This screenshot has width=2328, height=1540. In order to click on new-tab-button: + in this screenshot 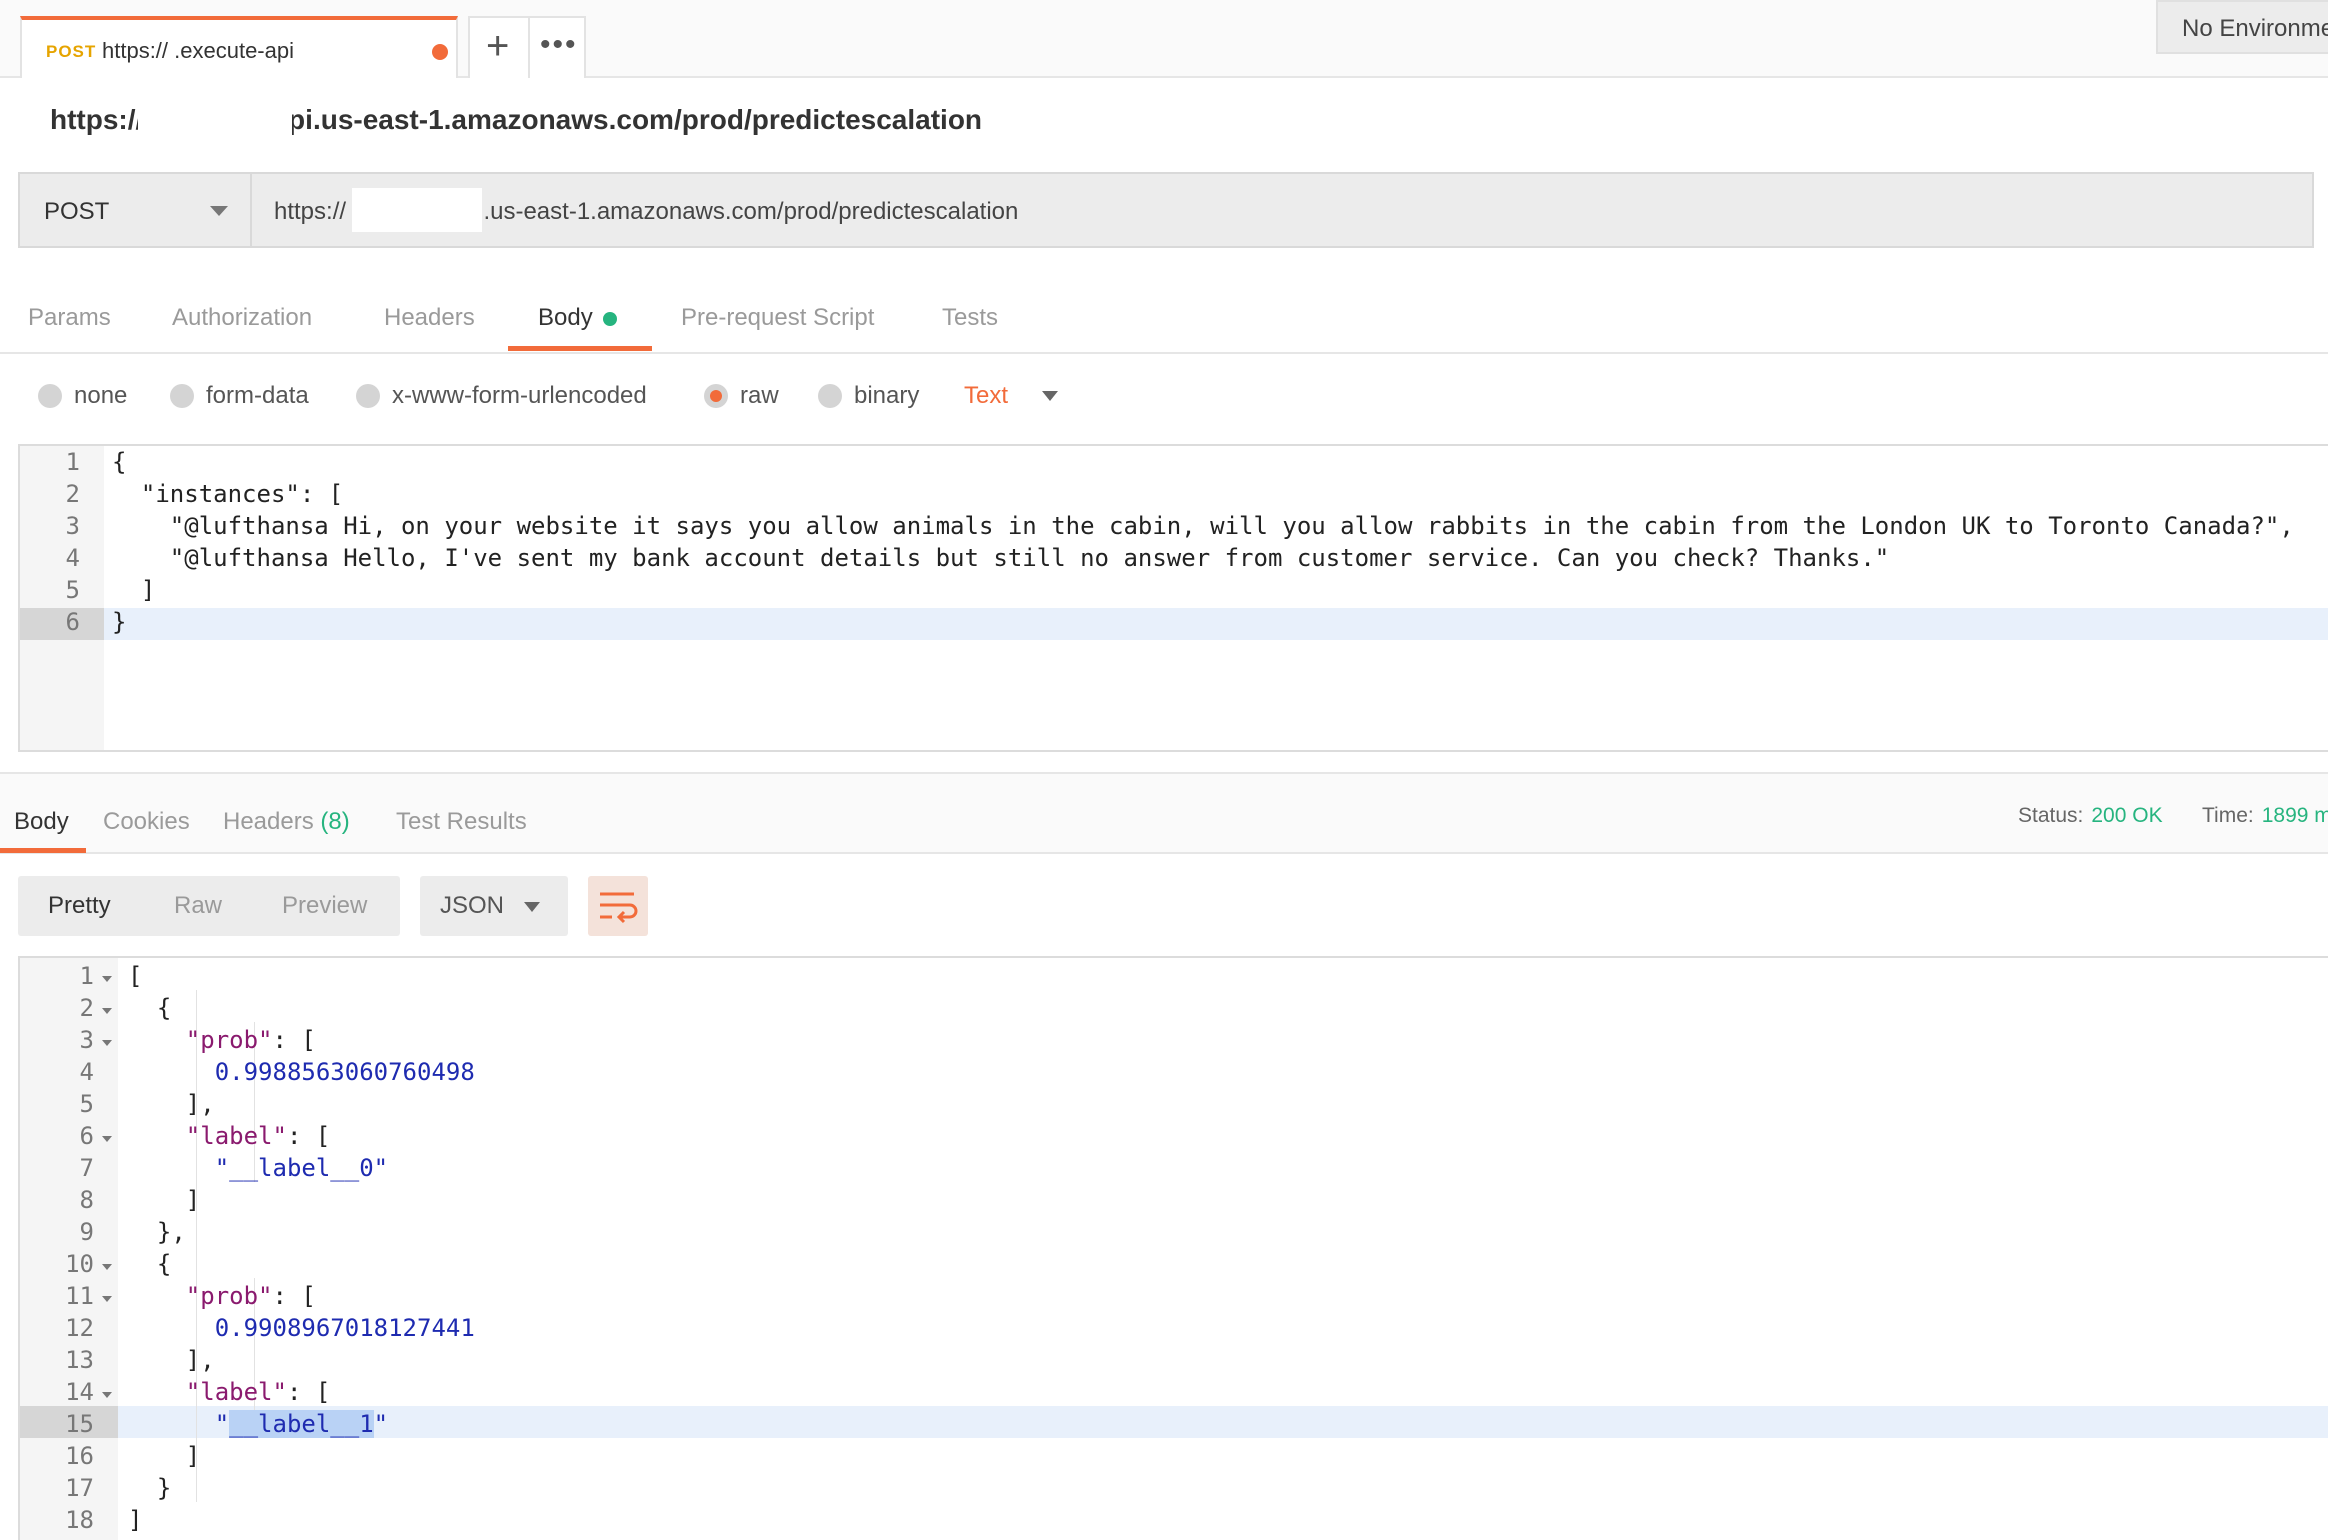, I will do `click(497, 46)`.